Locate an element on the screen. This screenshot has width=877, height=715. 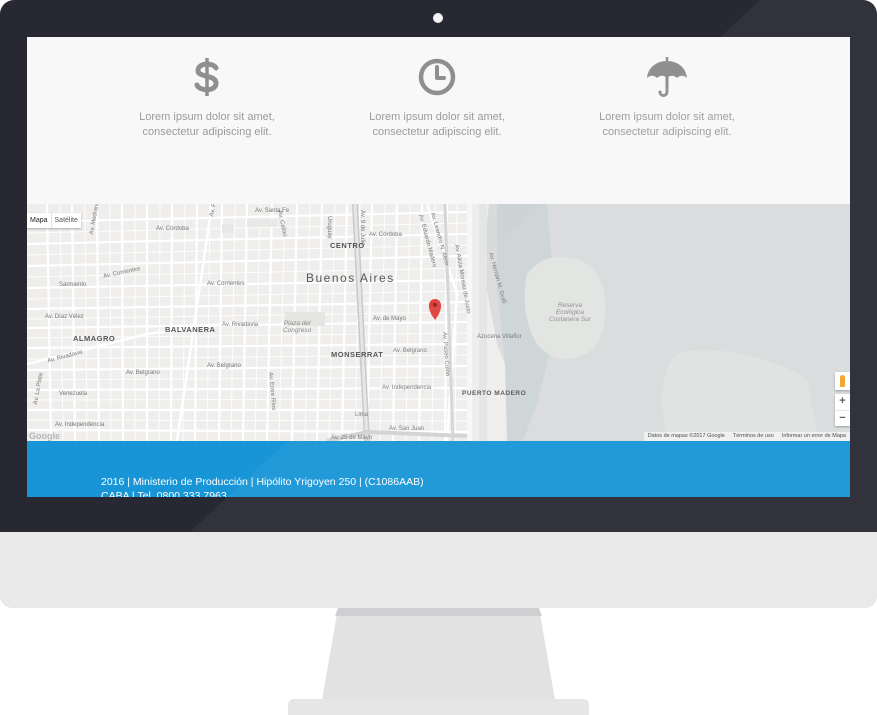
map-street-label: Sarmiento is located at coordinates (73, 285).